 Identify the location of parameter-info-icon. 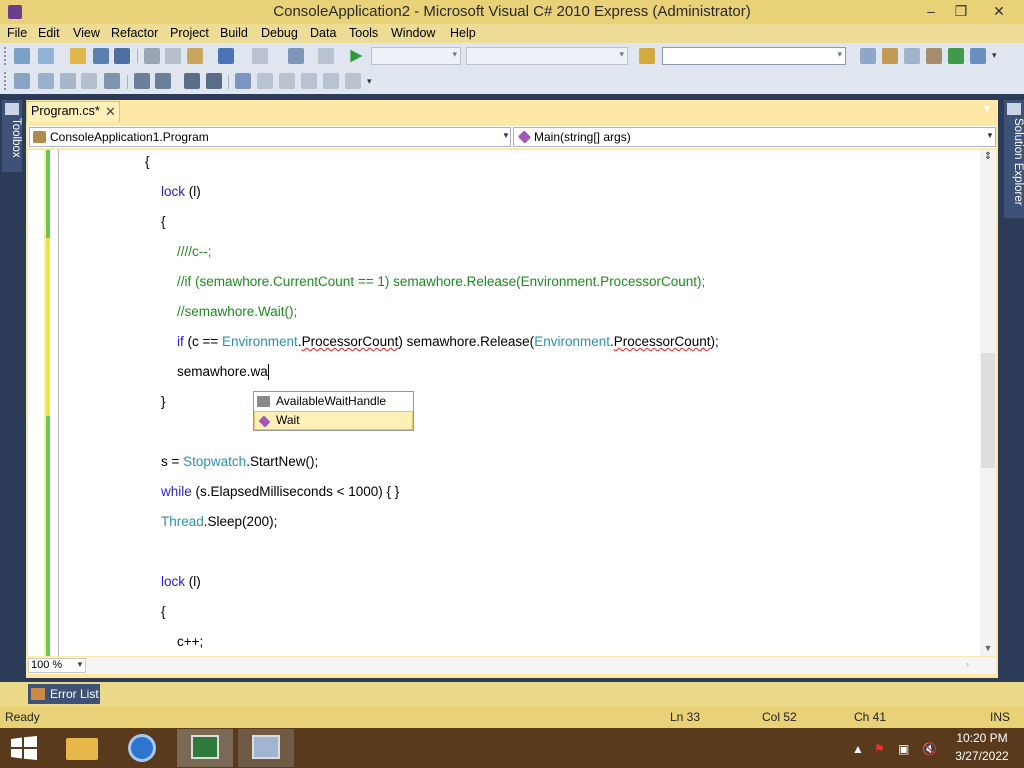
(46, 81).